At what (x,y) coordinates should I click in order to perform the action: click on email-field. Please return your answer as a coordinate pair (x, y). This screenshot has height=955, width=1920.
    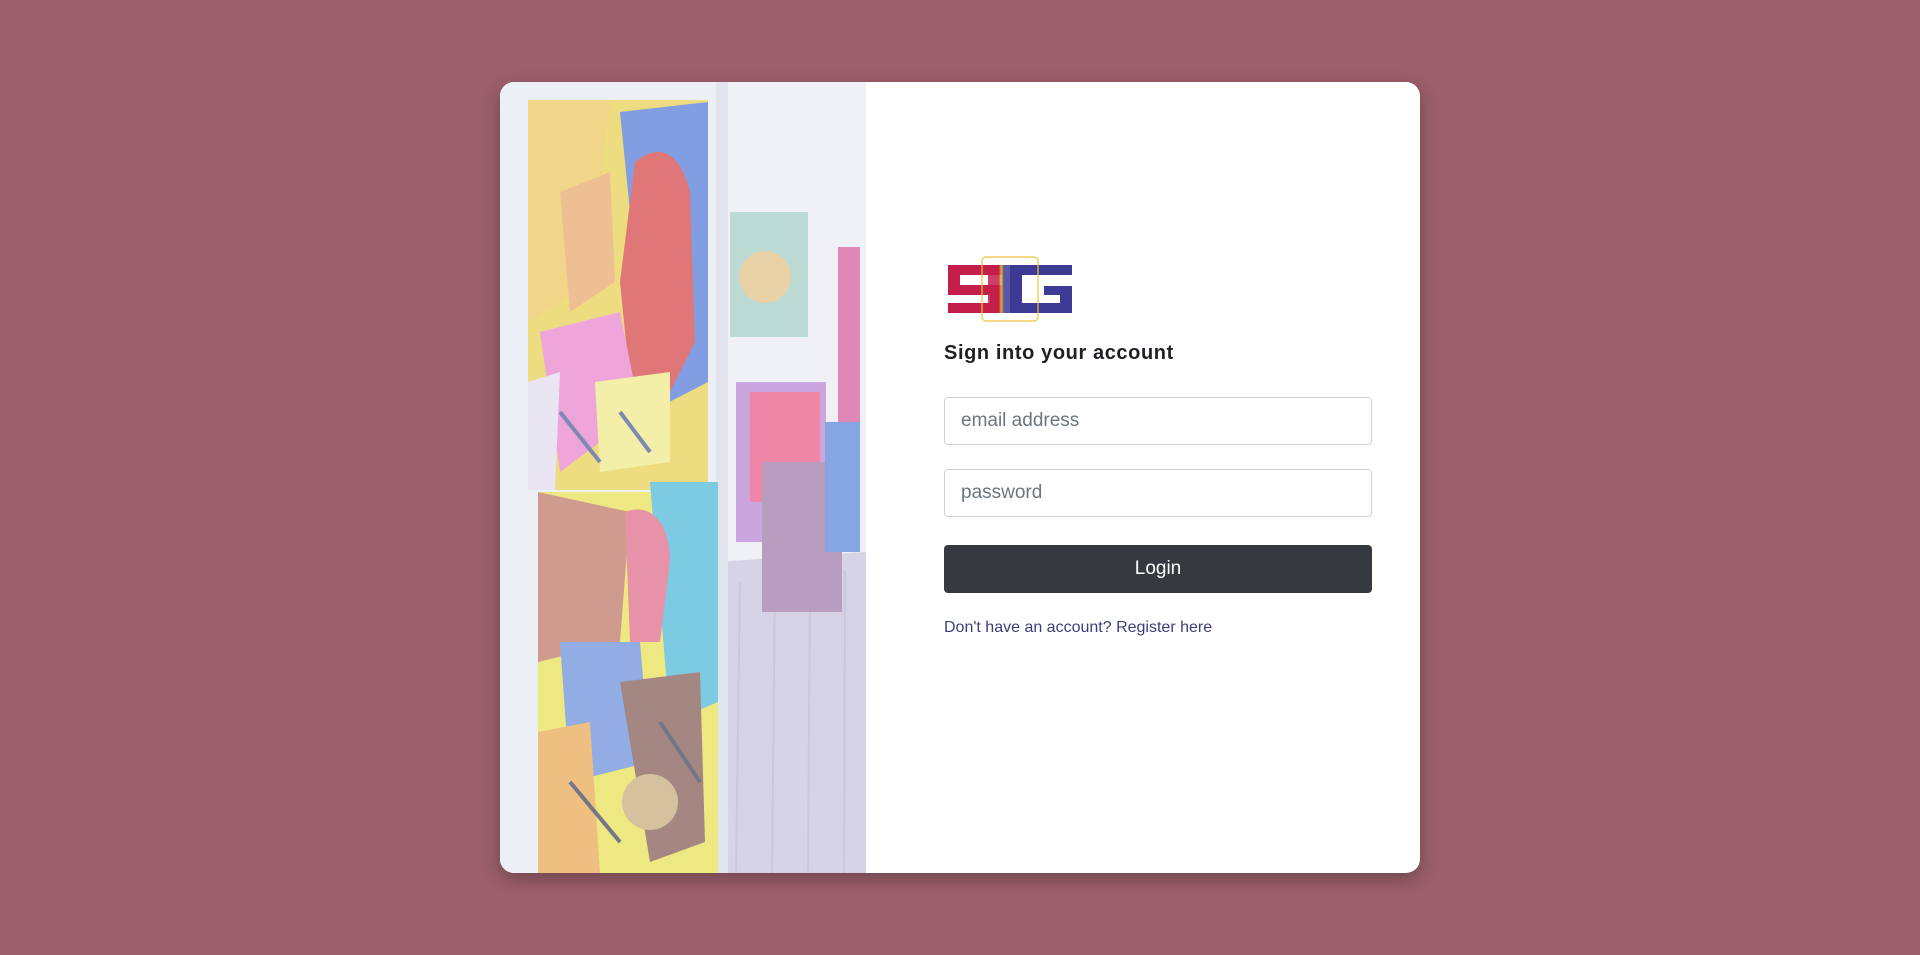
    Looking at the image, I should click on (1158, 421).